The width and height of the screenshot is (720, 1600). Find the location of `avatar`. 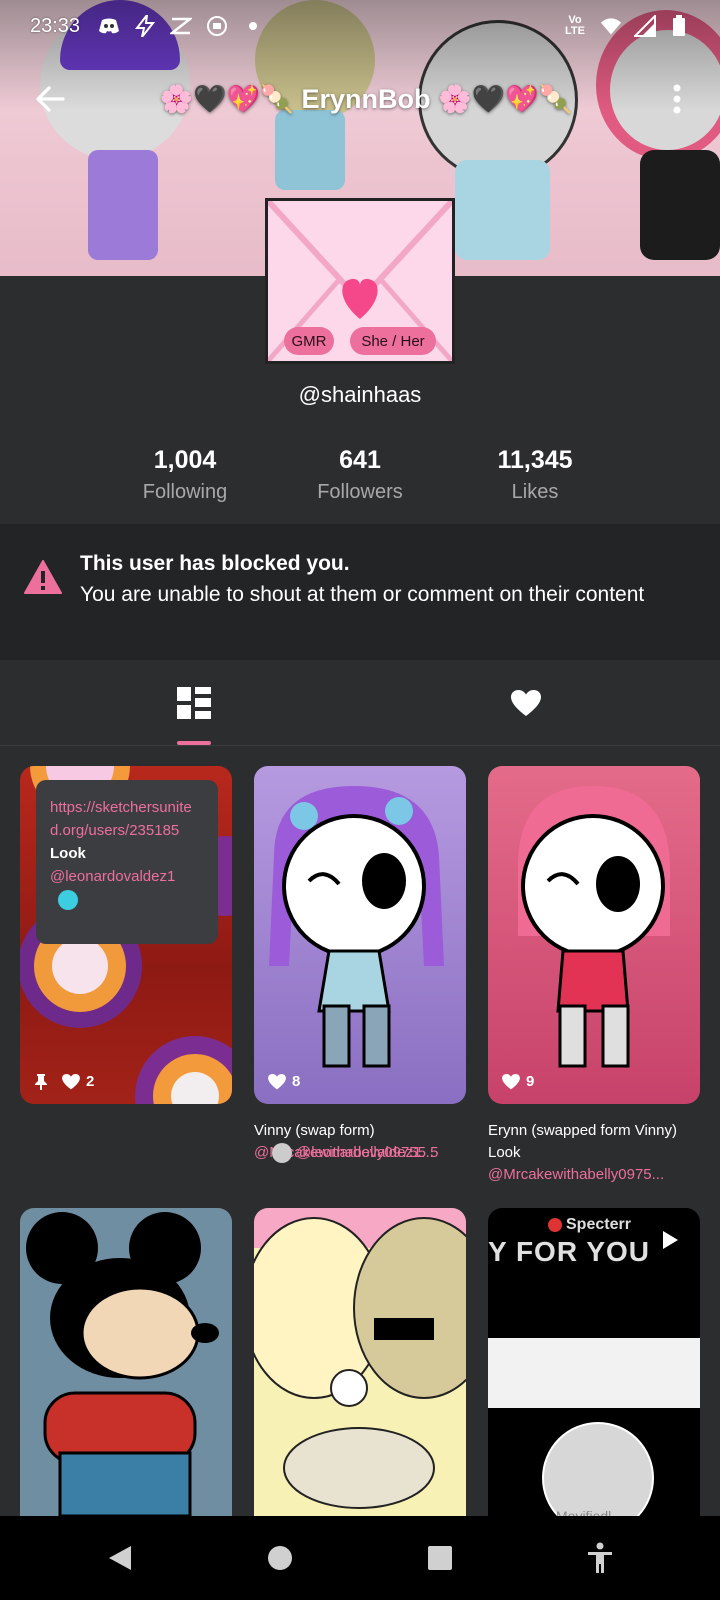

avatar is located at coordinates (282, 1153).